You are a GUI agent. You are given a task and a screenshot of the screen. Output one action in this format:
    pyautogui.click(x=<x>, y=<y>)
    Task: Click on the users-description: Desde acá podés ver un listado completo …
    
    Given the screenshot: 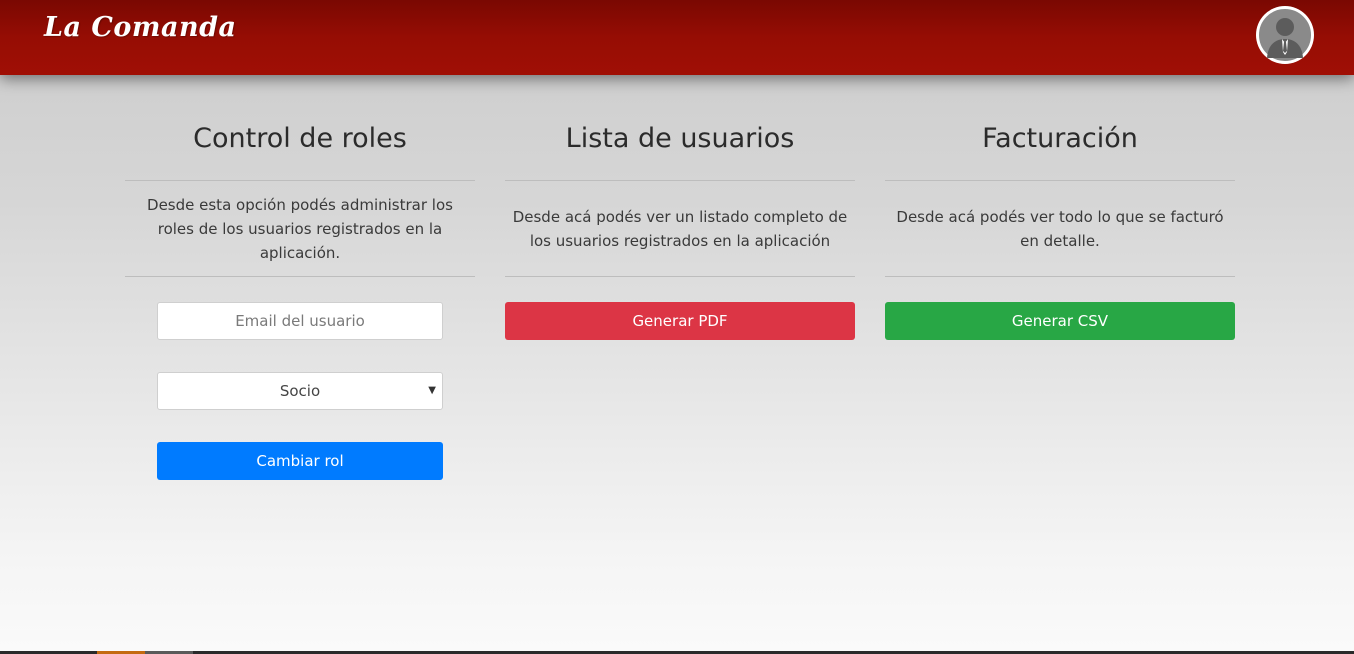 What is the action you would take?
    pyautogui.click(x=680, y=229)
    